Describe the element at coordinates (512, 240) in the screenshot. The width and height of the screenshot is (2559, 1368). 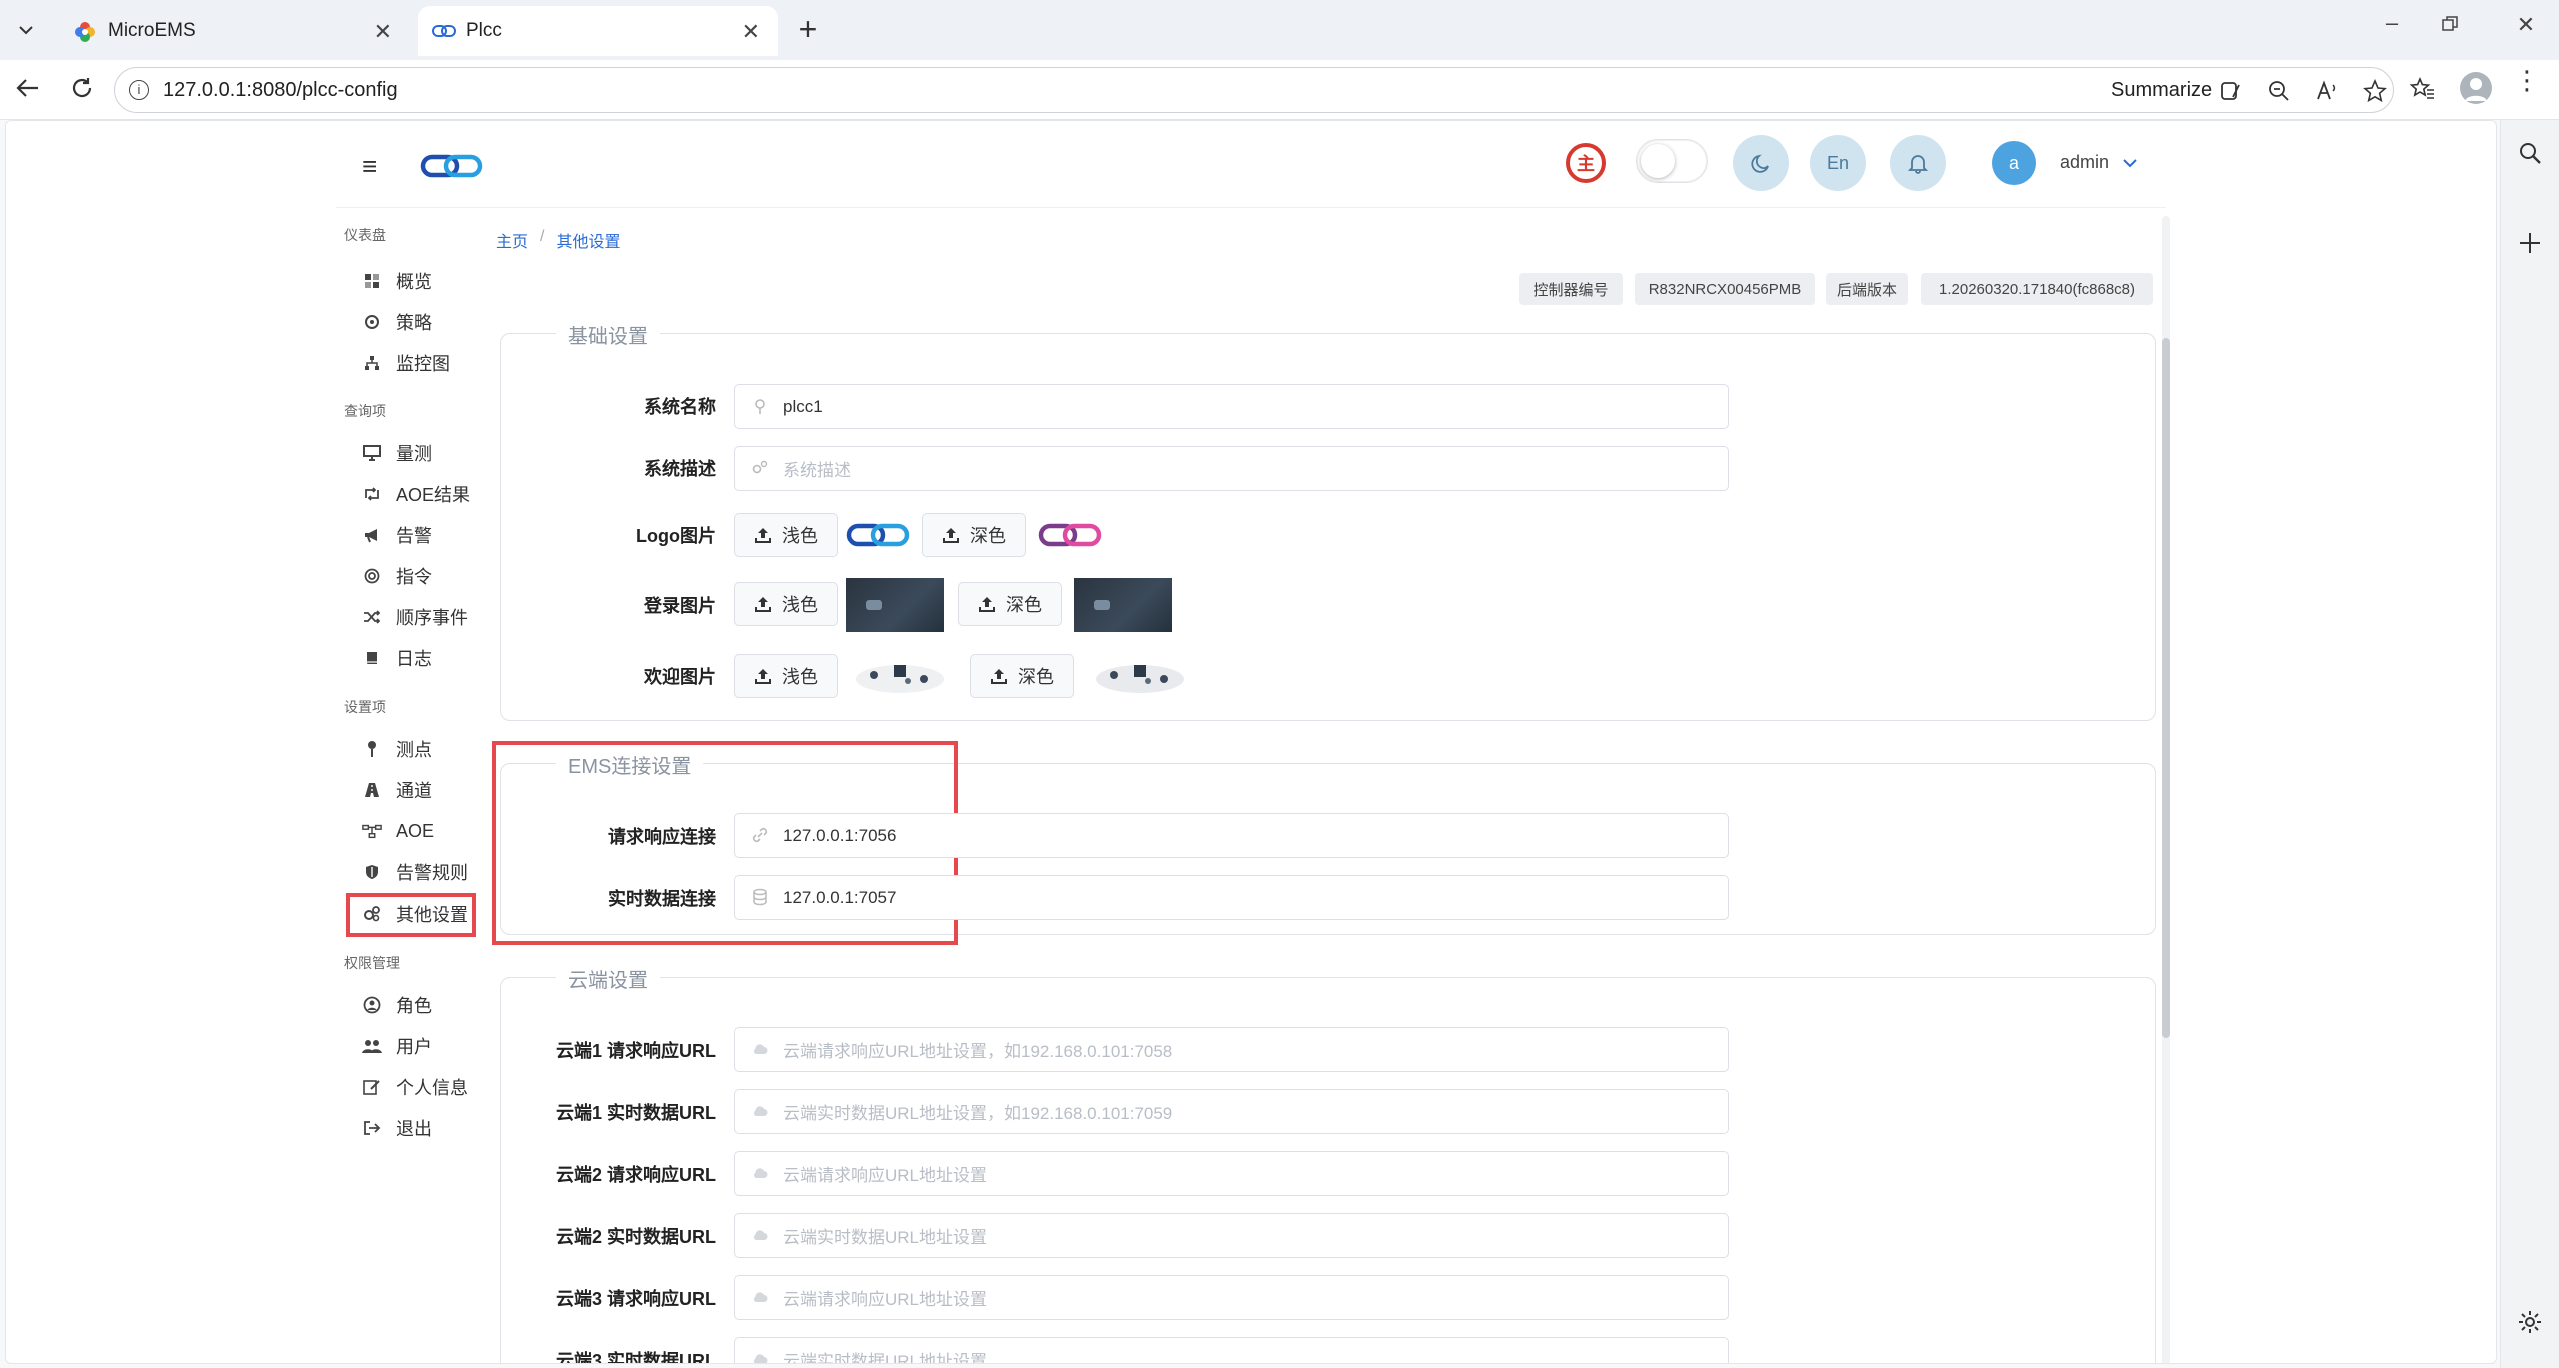
I see `breadcrumb-home: 主页` at that location.